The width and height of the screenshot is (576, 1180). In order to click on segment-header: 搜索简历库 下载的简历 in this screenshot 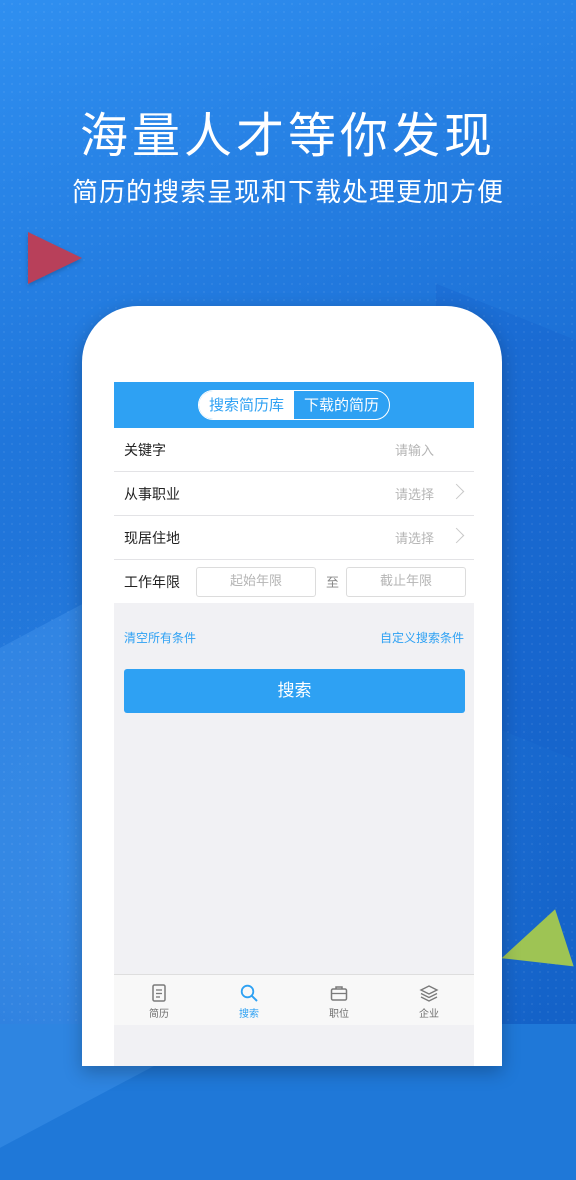, I will do `click(294, 405)`.